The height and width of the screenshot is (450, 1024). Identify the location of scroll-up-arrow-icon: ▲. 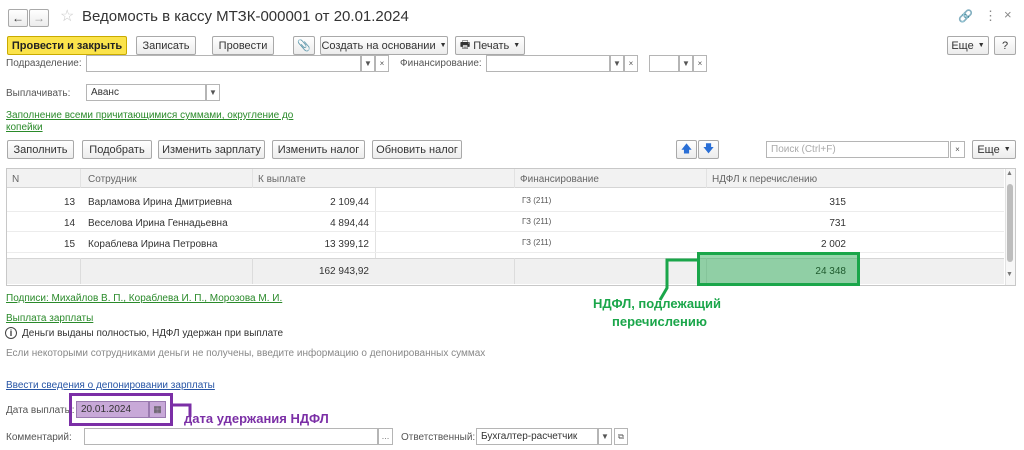
(1009, 173).